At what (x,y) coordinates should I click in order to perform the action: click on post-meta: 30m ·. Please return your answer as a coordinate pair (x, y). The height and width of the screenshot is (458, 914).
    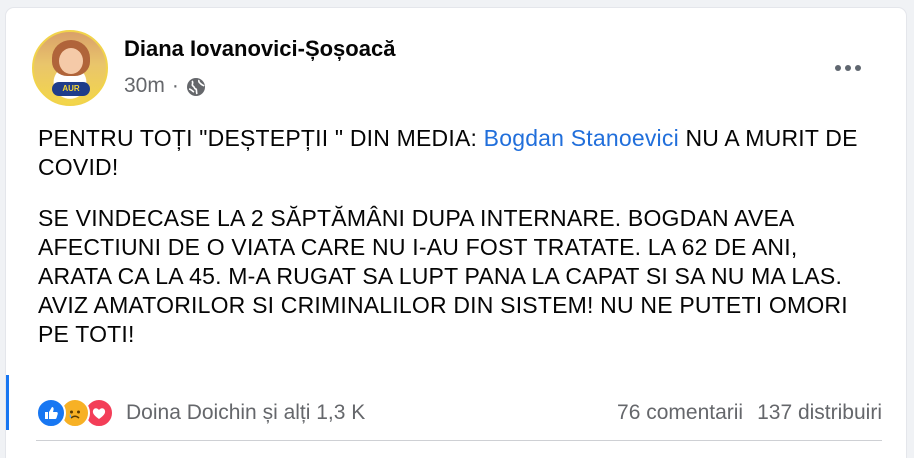
    Looking at the image, I should click on (165, 86).